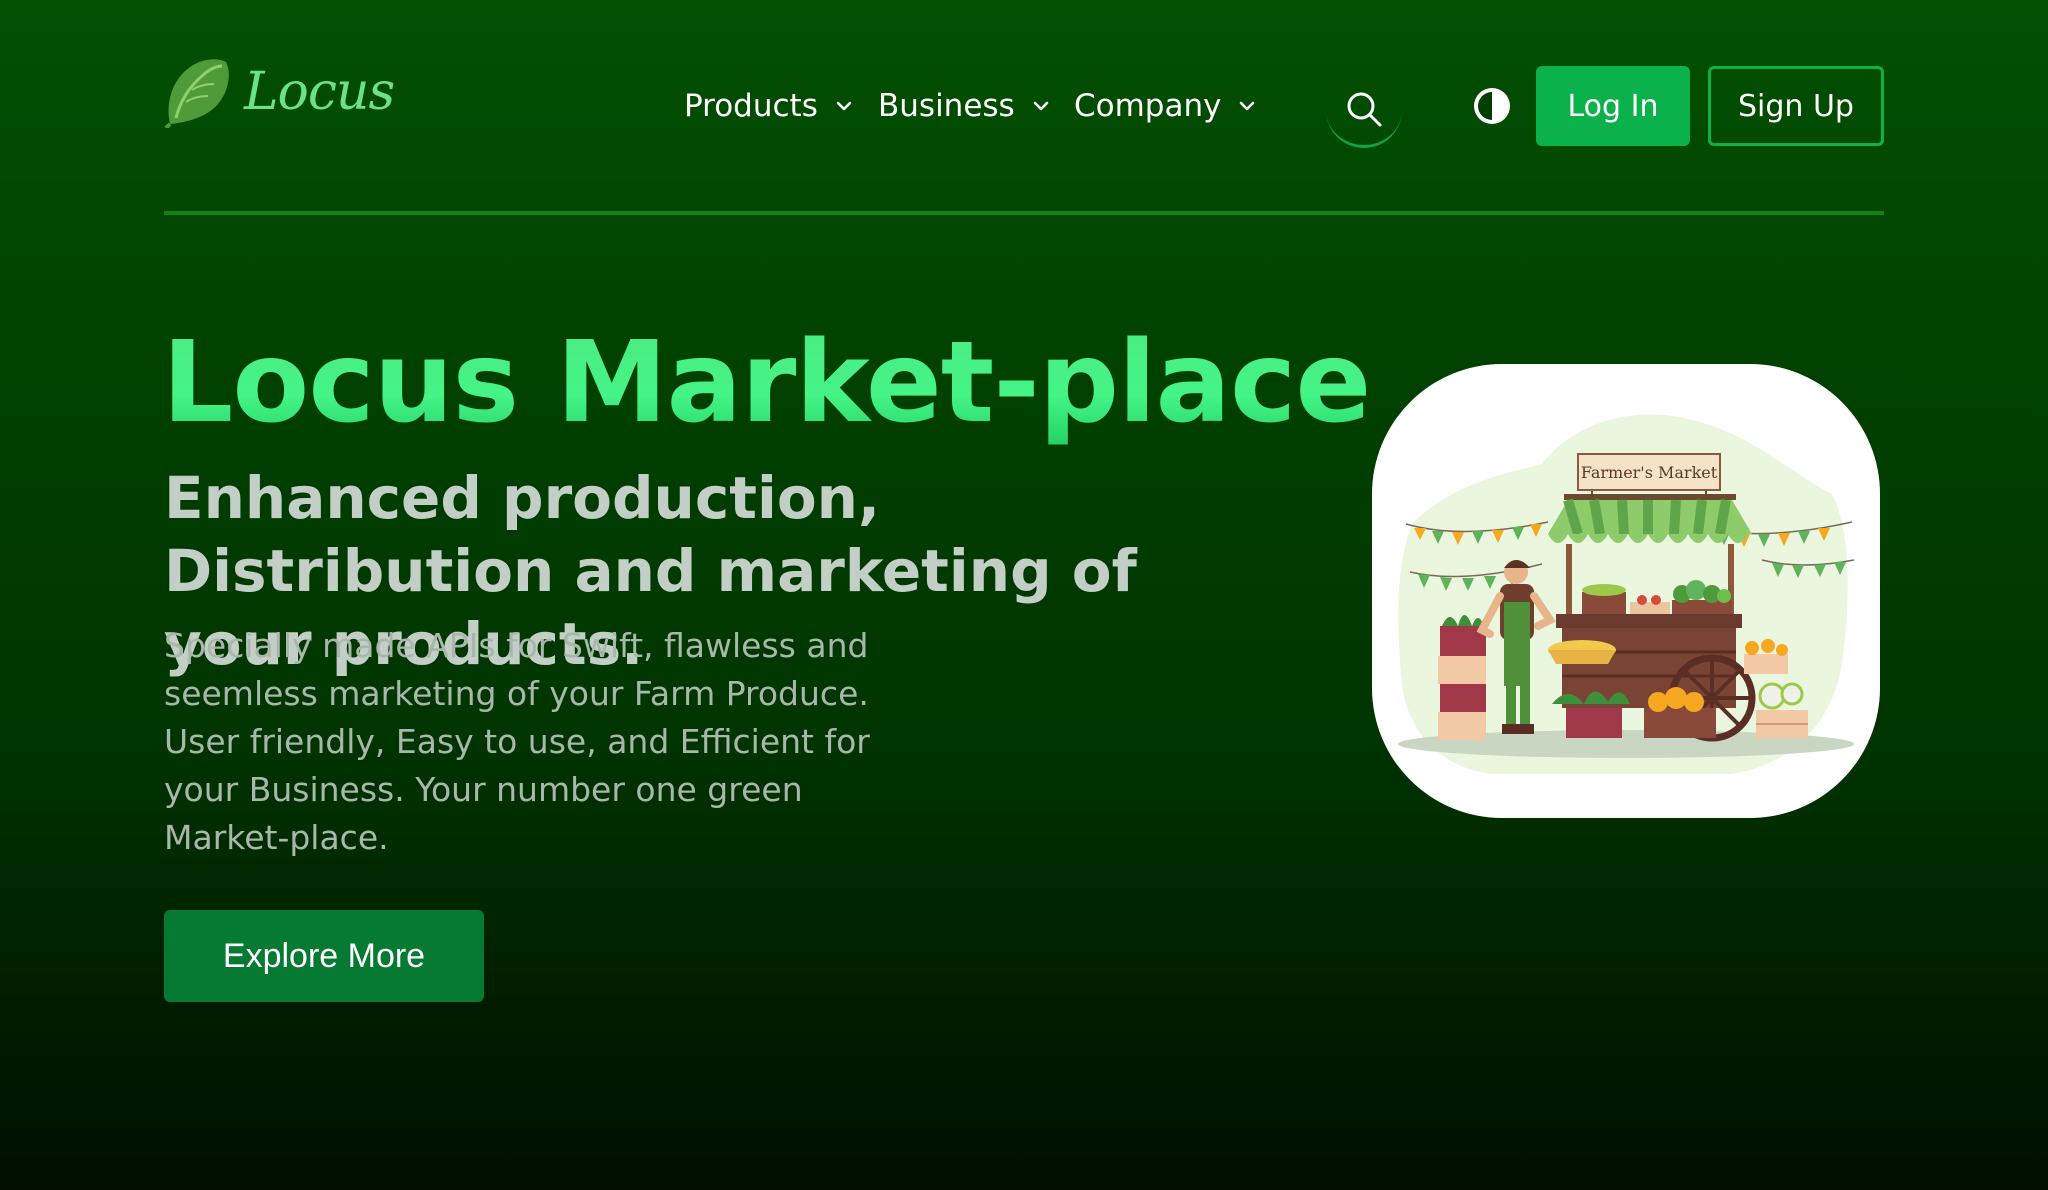 Image resolution: width=2048 pixels, height=1190 pixels. I want to click on search-button, so click(1364, 110).